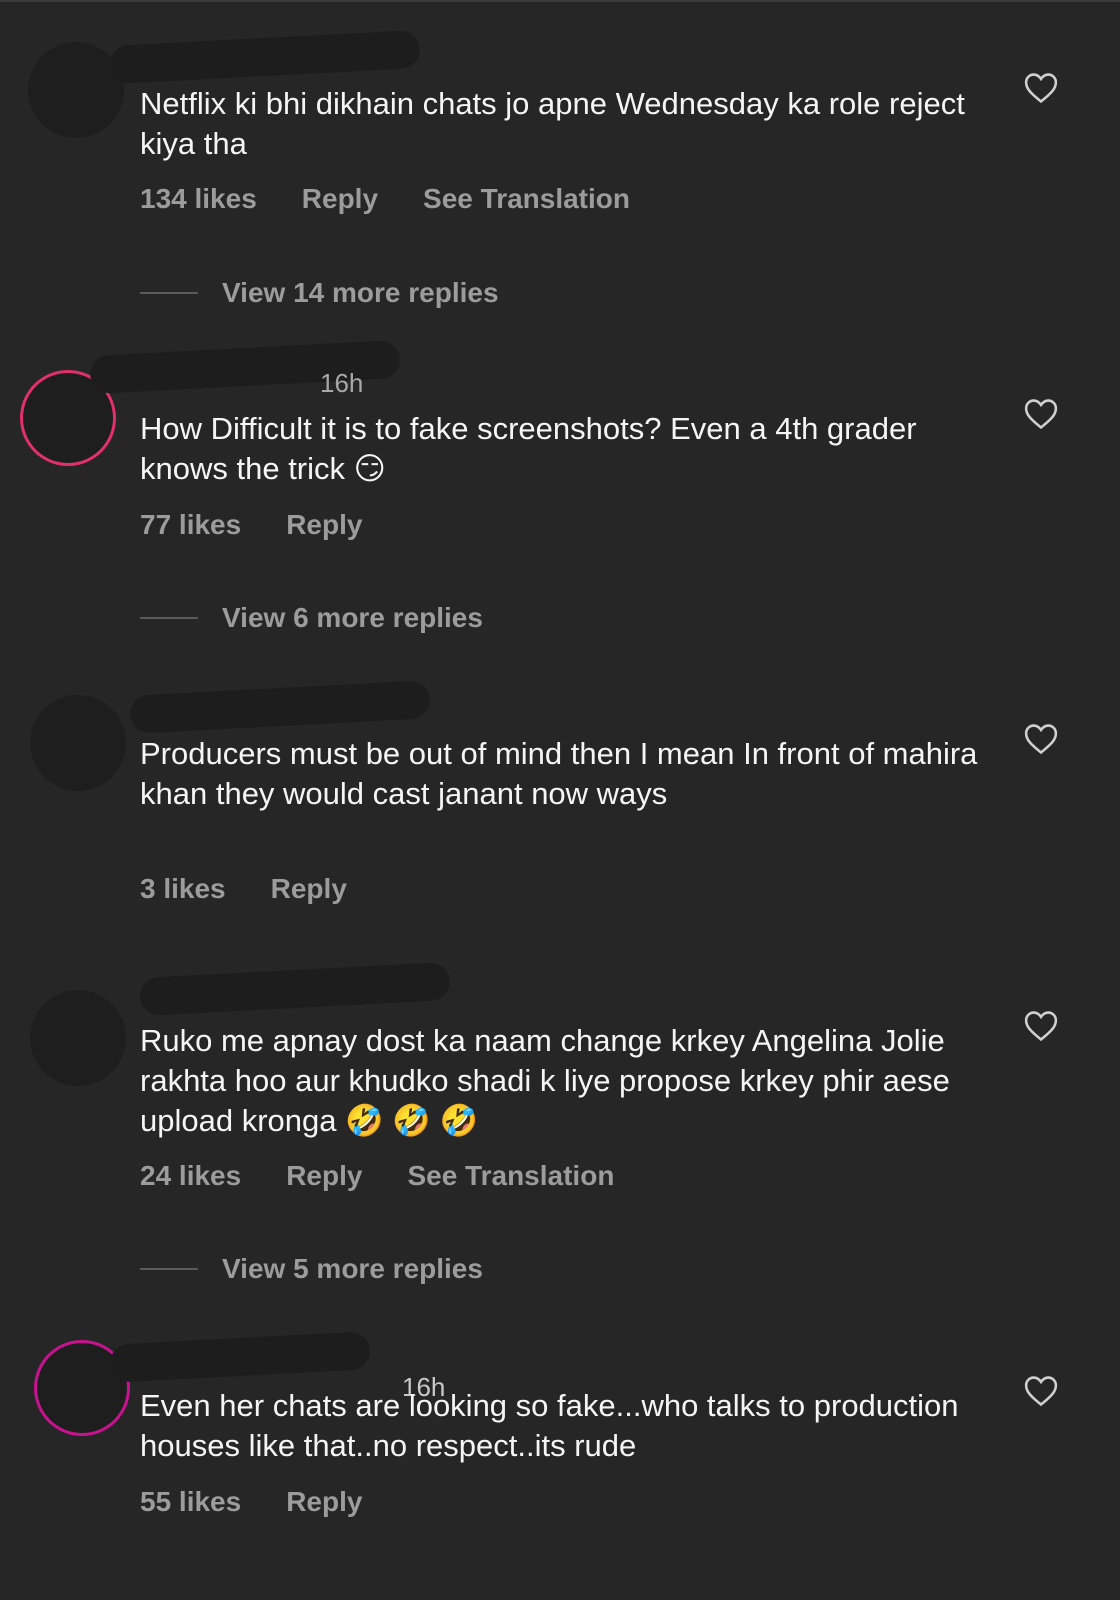  What do you see at coordinates (251, 525) in the screenshot?
I see `comment-actions: 77 likes Reply` at bounding box center [251, 525].